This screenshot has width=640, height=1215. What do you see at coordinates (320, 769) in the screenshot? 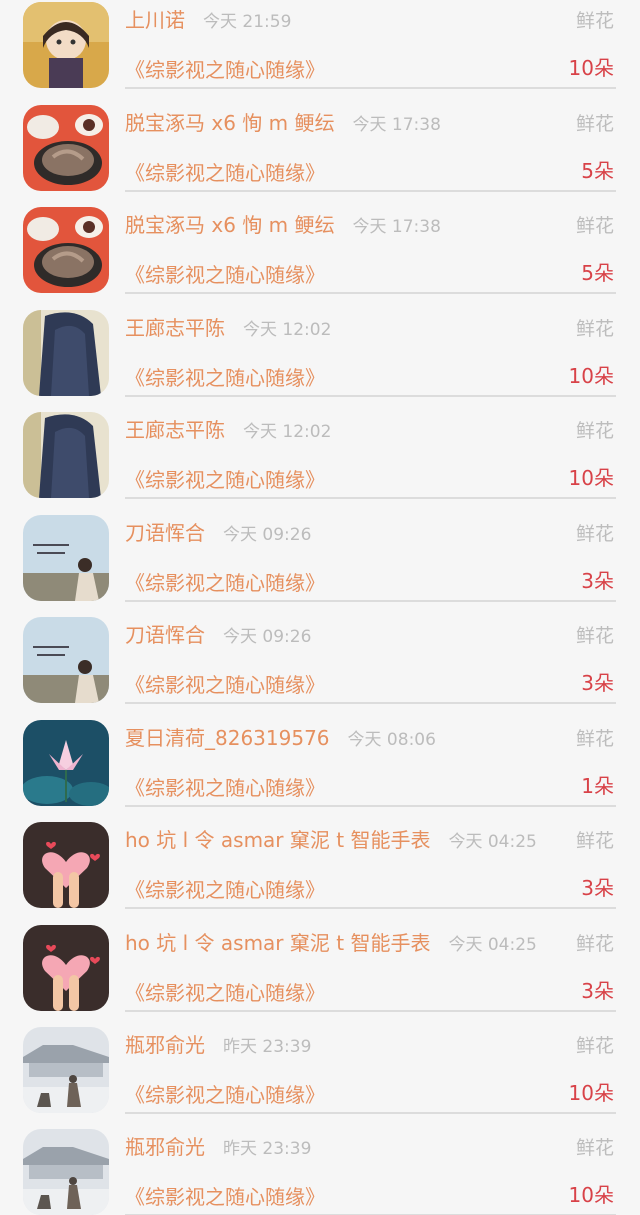
I see `list-item: 夏日清荷_826319576 今天 08:06 鲜花 《综影视之随心随缘》 1朵` at bounding box center [320, 769].